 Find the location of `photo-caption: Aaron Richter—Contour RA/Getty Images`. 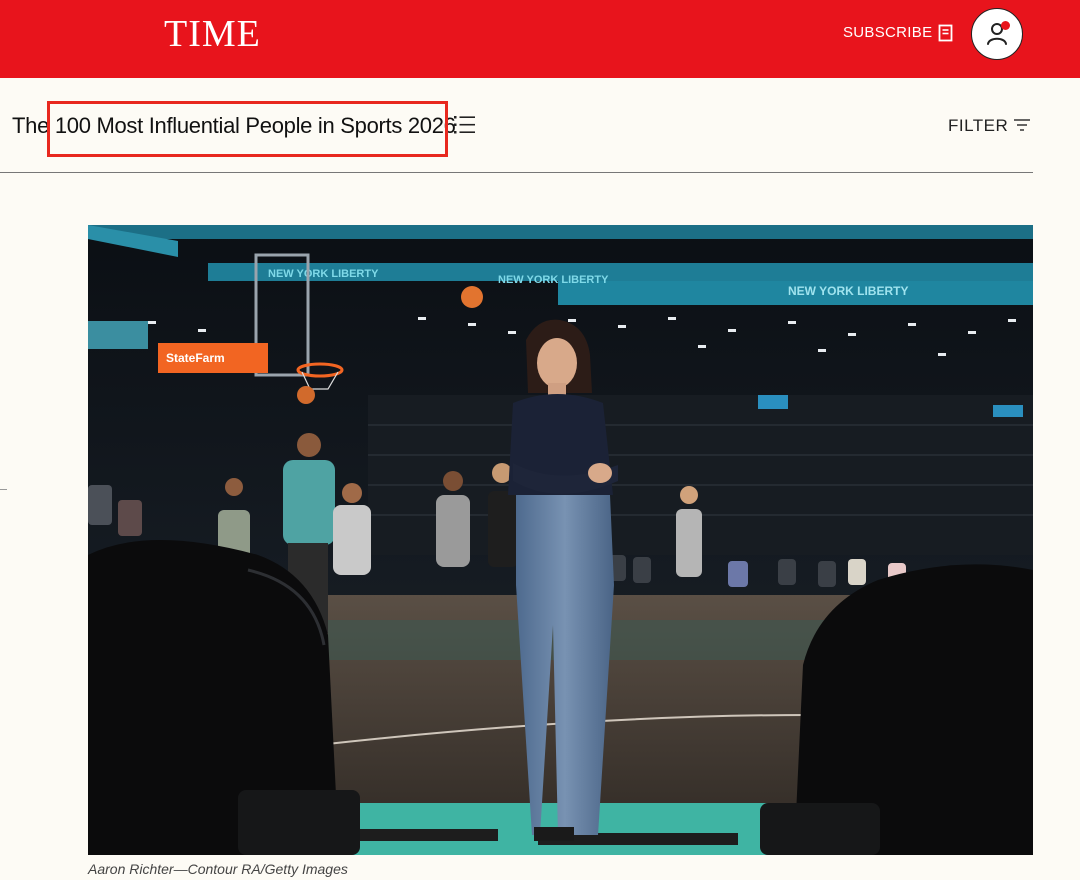

photo-caption: Aaron Richter—Contour RA/Getty Images is located at coordinates (218, 869).